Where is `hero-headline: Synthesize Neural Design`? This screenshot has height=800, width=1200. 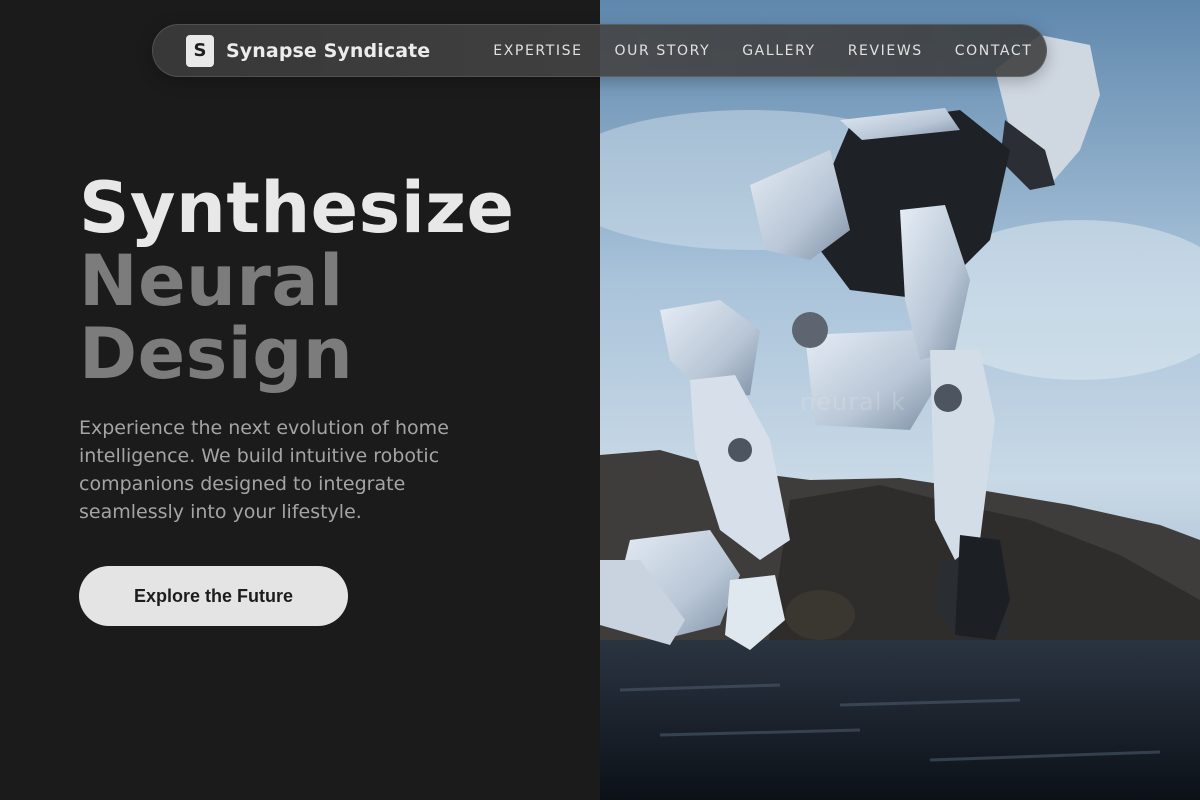 hero-headline: Synthesize Neural Design is located at coordinates (297, 281).